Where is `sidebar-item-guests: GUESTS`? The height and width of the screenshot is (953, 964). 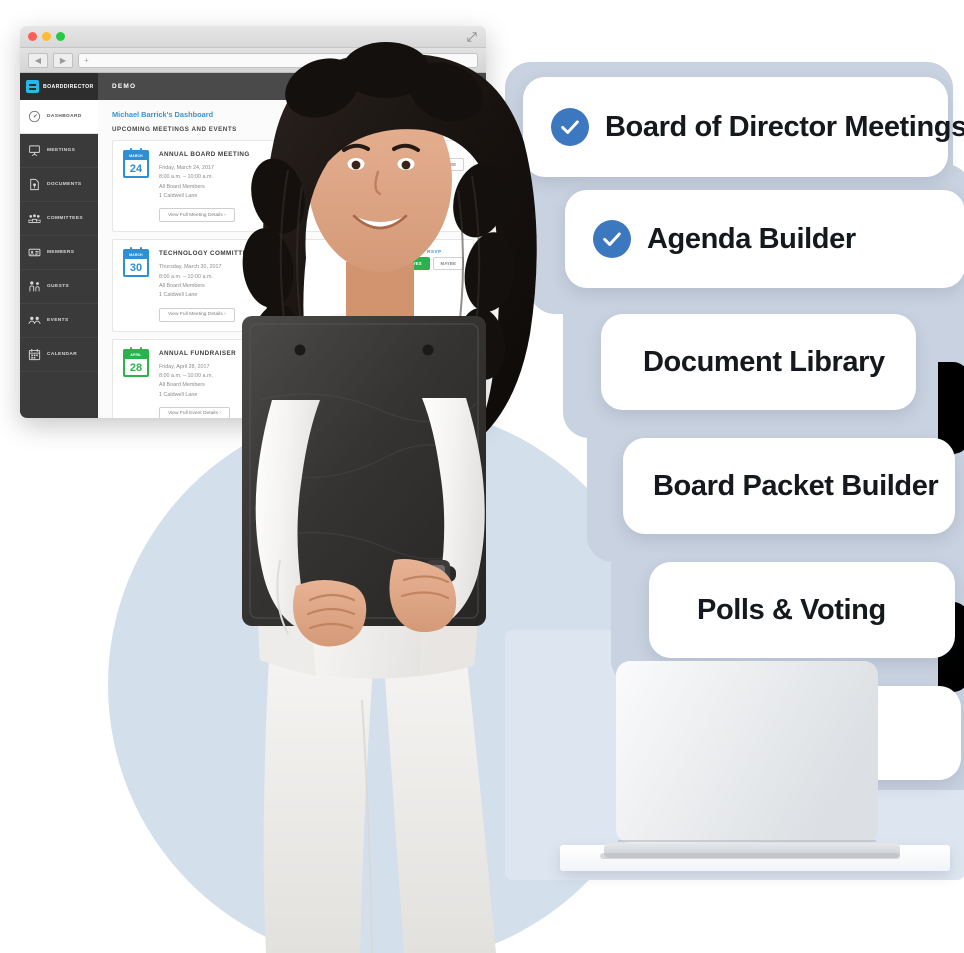
sidebar-item-guests: GUESTS is located at coordinates (59, 287).